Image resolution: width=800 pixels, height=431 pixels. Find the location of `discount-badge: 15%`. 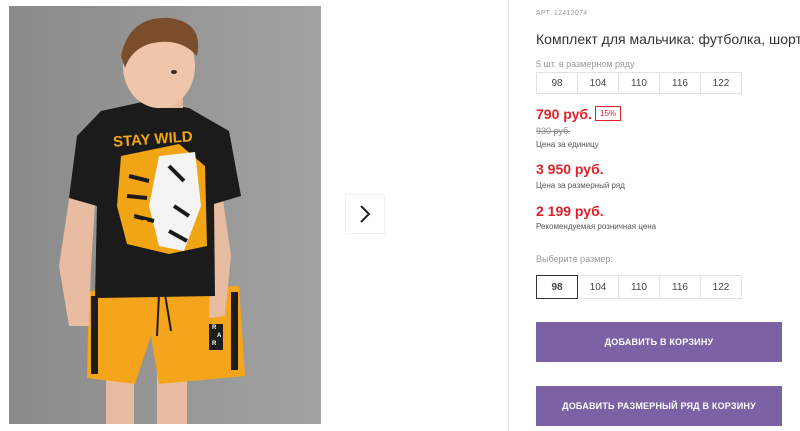

discount-badge: 15% is located at coordinates (608, 113).